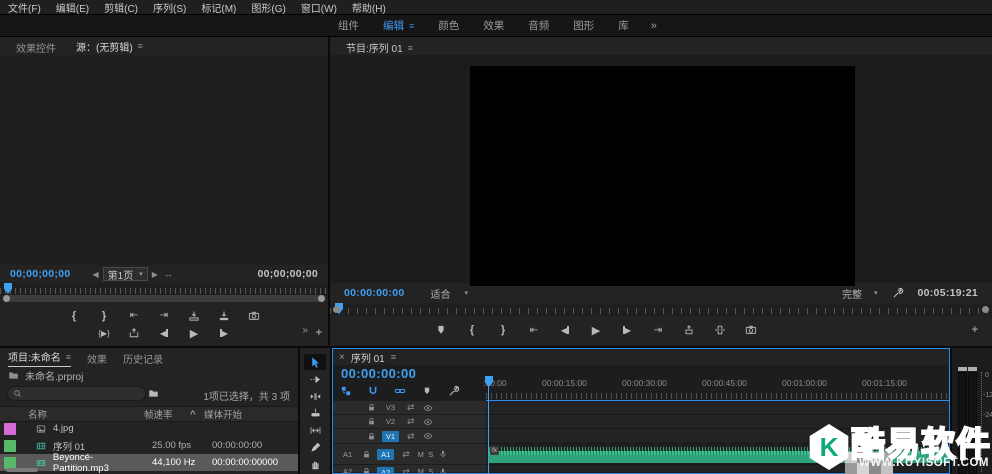 The image size is (992, 474). What do you see at coordinates (164, 289) in the screenshot?
I see `source-ruler` at bounding box center [164, 289].